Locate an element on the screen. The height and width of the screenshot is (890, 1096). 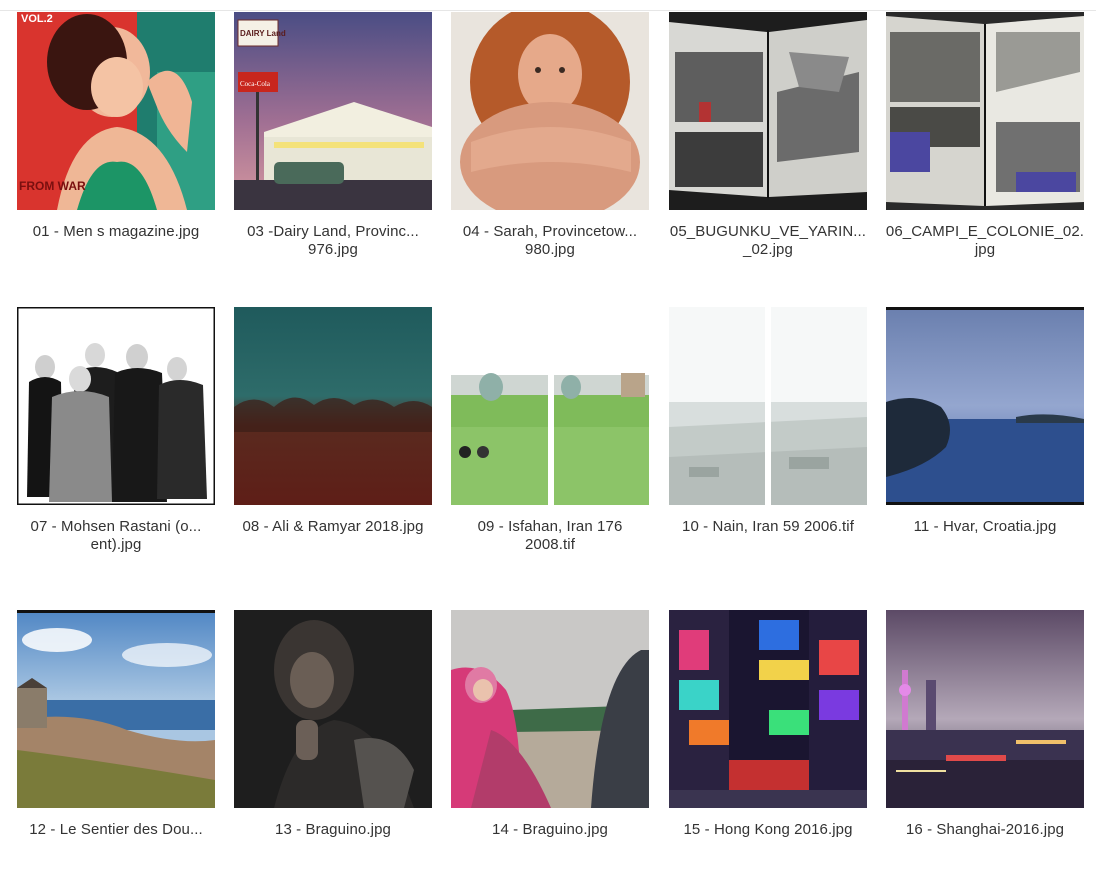
gallery-item: 07 - Mohsen Rastani (o... ent).jpg is located at coordinates (116, 447).